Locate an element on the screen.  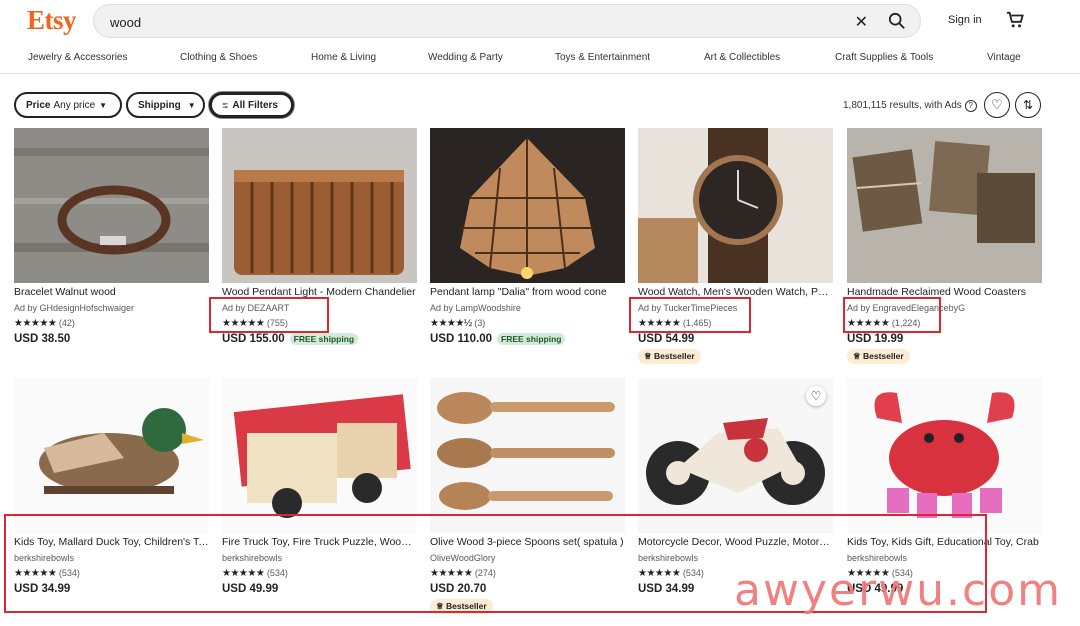
price-filter: Price Any price ▼ is located at coordinates (68, 105).